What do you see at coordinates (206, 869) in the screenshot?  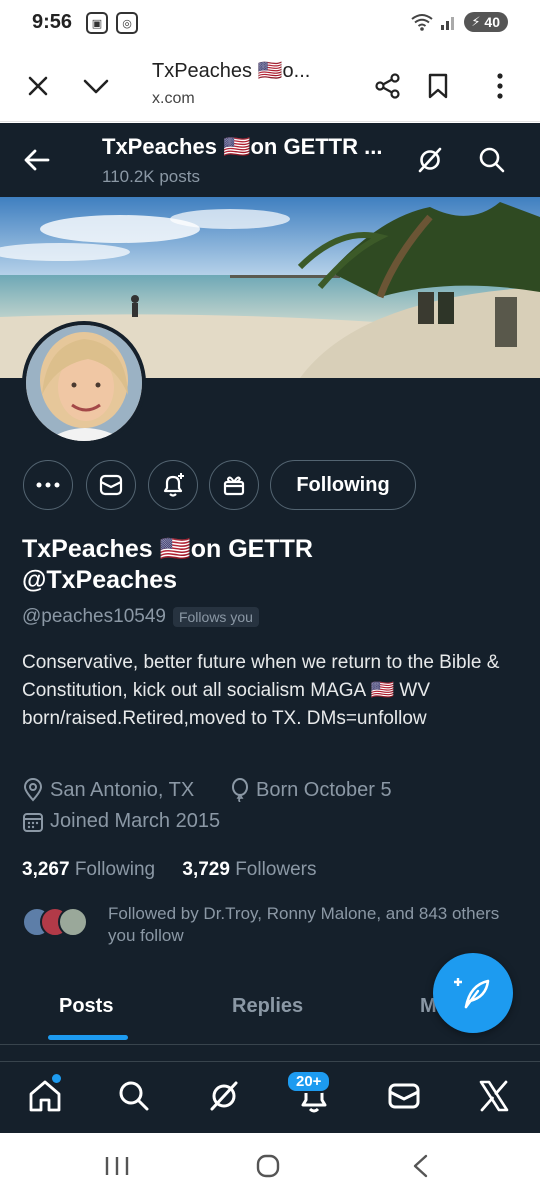 I see `followers-count: 3,729` at bounding box center [206, 869].